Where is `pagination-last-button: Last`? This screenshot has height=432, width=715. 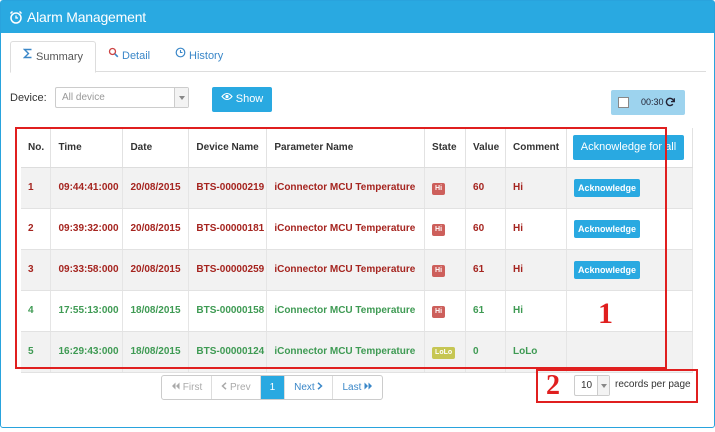 pagination-last-button: Last is located at coordinates (357, 387).